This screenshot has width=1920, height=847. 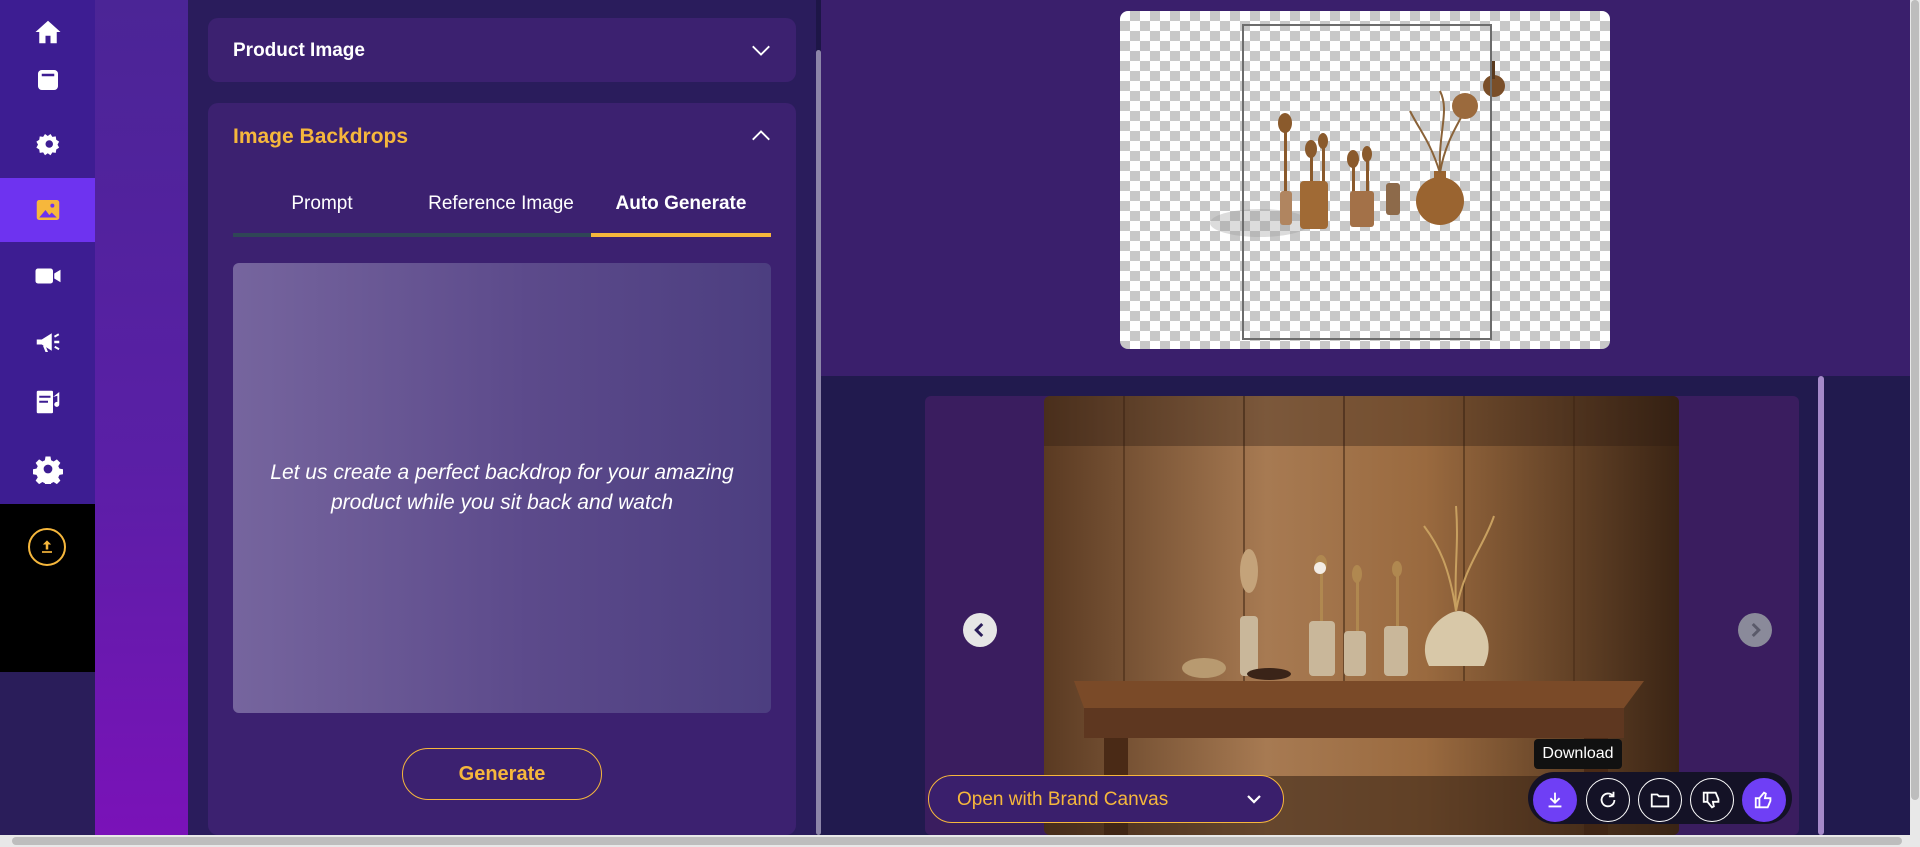 I want to click on like-button, so click(x=1764, y=800).